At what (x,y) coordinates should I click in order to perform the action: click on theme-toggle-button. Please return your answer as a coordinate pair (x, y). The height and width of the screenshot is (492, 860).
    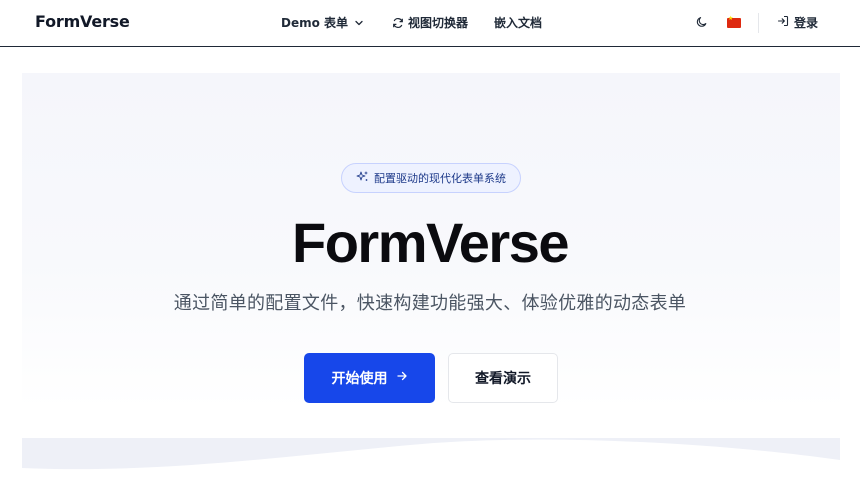
    Looking at the image, I should click on (702, 23).